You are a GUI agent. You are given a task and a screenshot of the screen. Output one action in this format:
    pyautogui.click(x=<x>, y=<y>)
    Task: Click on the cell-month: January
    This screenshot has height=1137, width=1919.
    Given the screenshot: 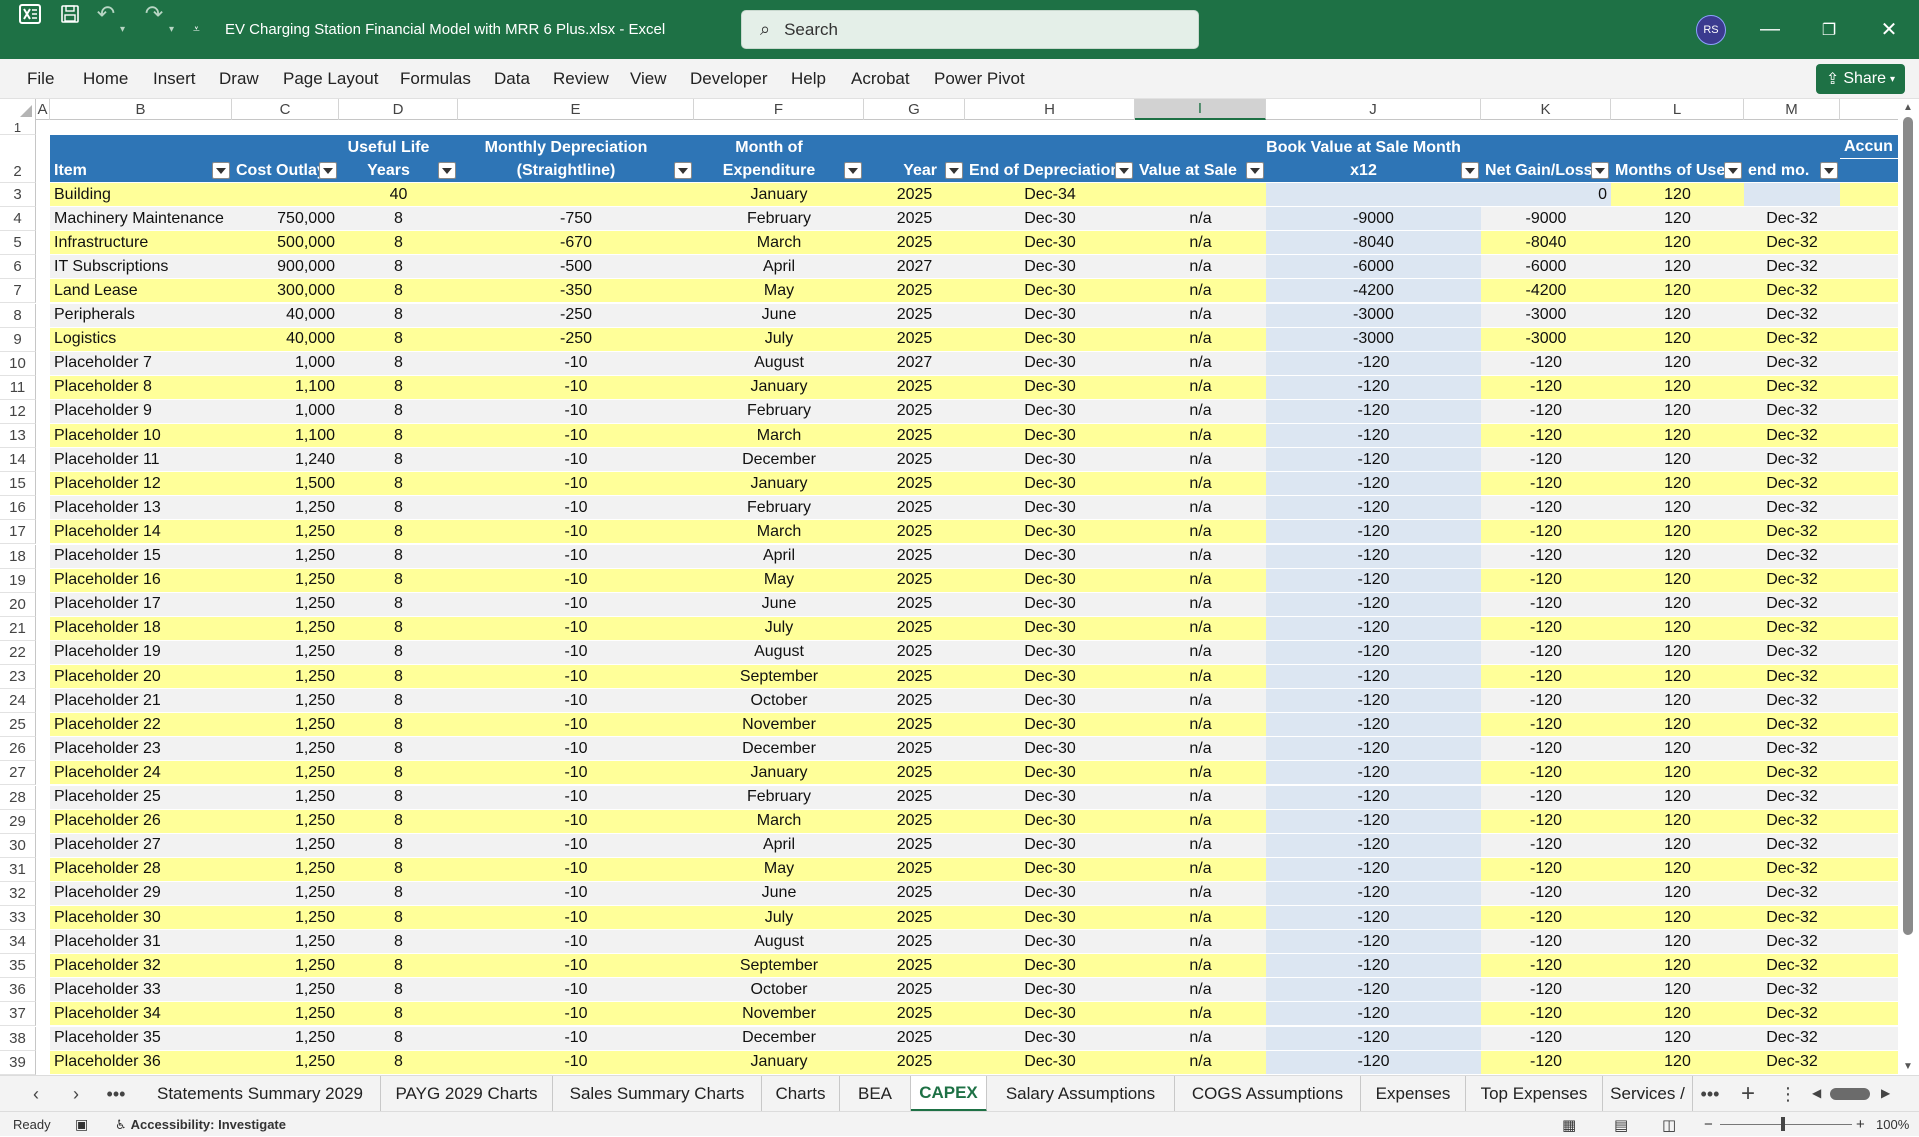 What is the action you would take?
    pyautogui.click(x=779, y=484)
    